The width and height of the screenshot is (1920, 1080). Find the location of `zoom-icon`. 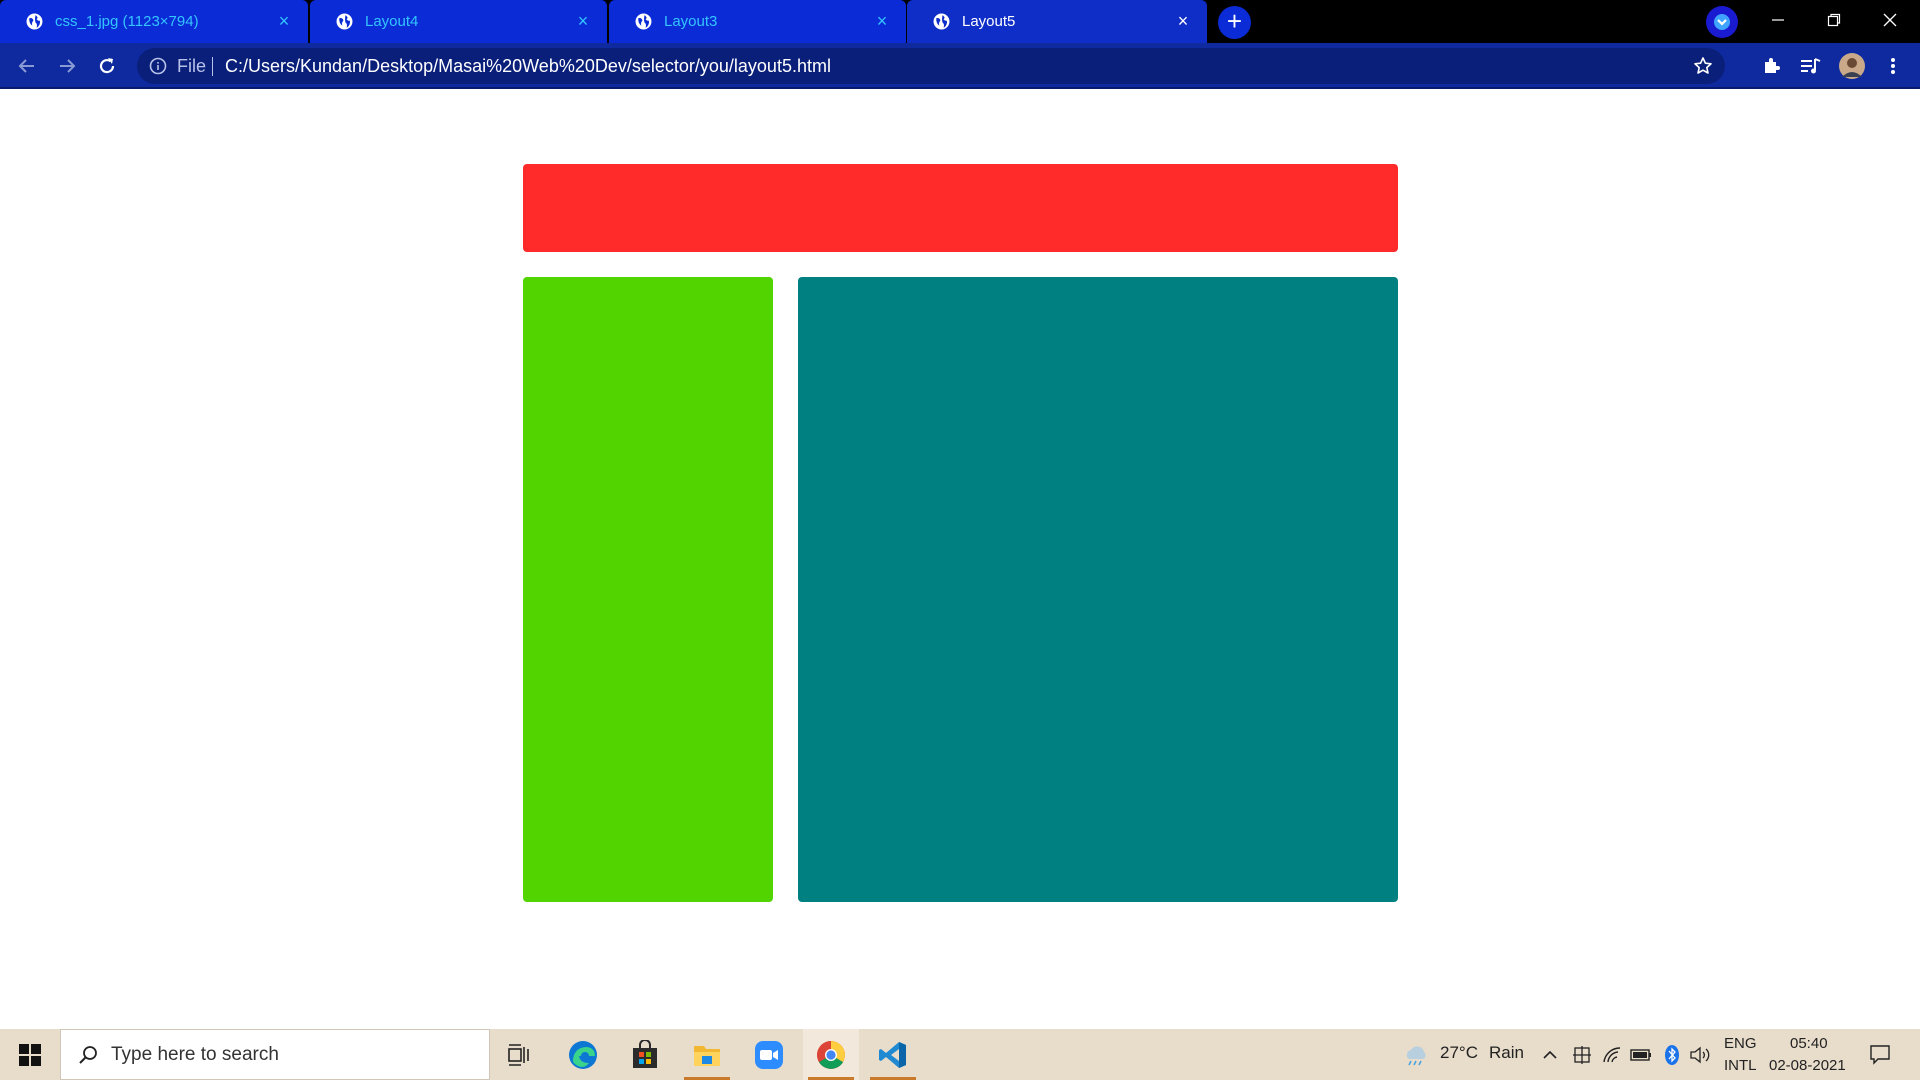

zoom-icon is located at coordinates (769, 1054).